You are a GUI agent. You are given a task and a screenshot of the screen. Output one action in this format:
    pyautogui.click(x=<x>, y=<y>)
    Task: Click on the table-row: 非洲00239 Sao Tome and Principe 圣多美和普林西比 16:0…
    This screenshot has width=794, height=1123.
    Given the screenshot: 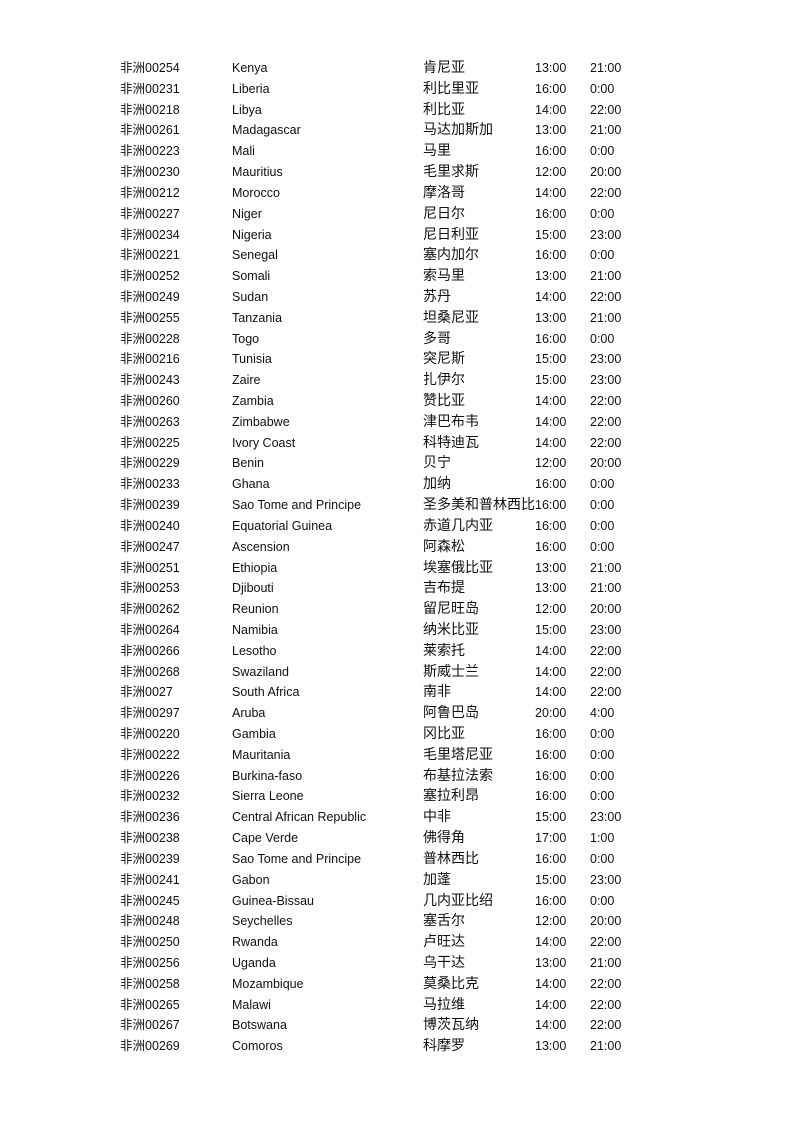 What is the action you would take?
    pyautogui.click(x=397, y=505)
    